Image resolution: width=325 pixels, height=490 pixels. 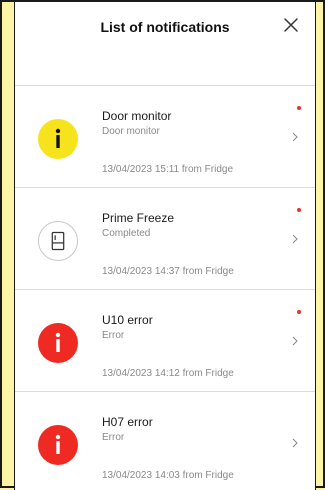 What do you see at coordinates (168, 271) in the screenshot?
I see `notification-timestamp: 13/04/2023 14:37 from Fridge` at bounding box center [168, 271].